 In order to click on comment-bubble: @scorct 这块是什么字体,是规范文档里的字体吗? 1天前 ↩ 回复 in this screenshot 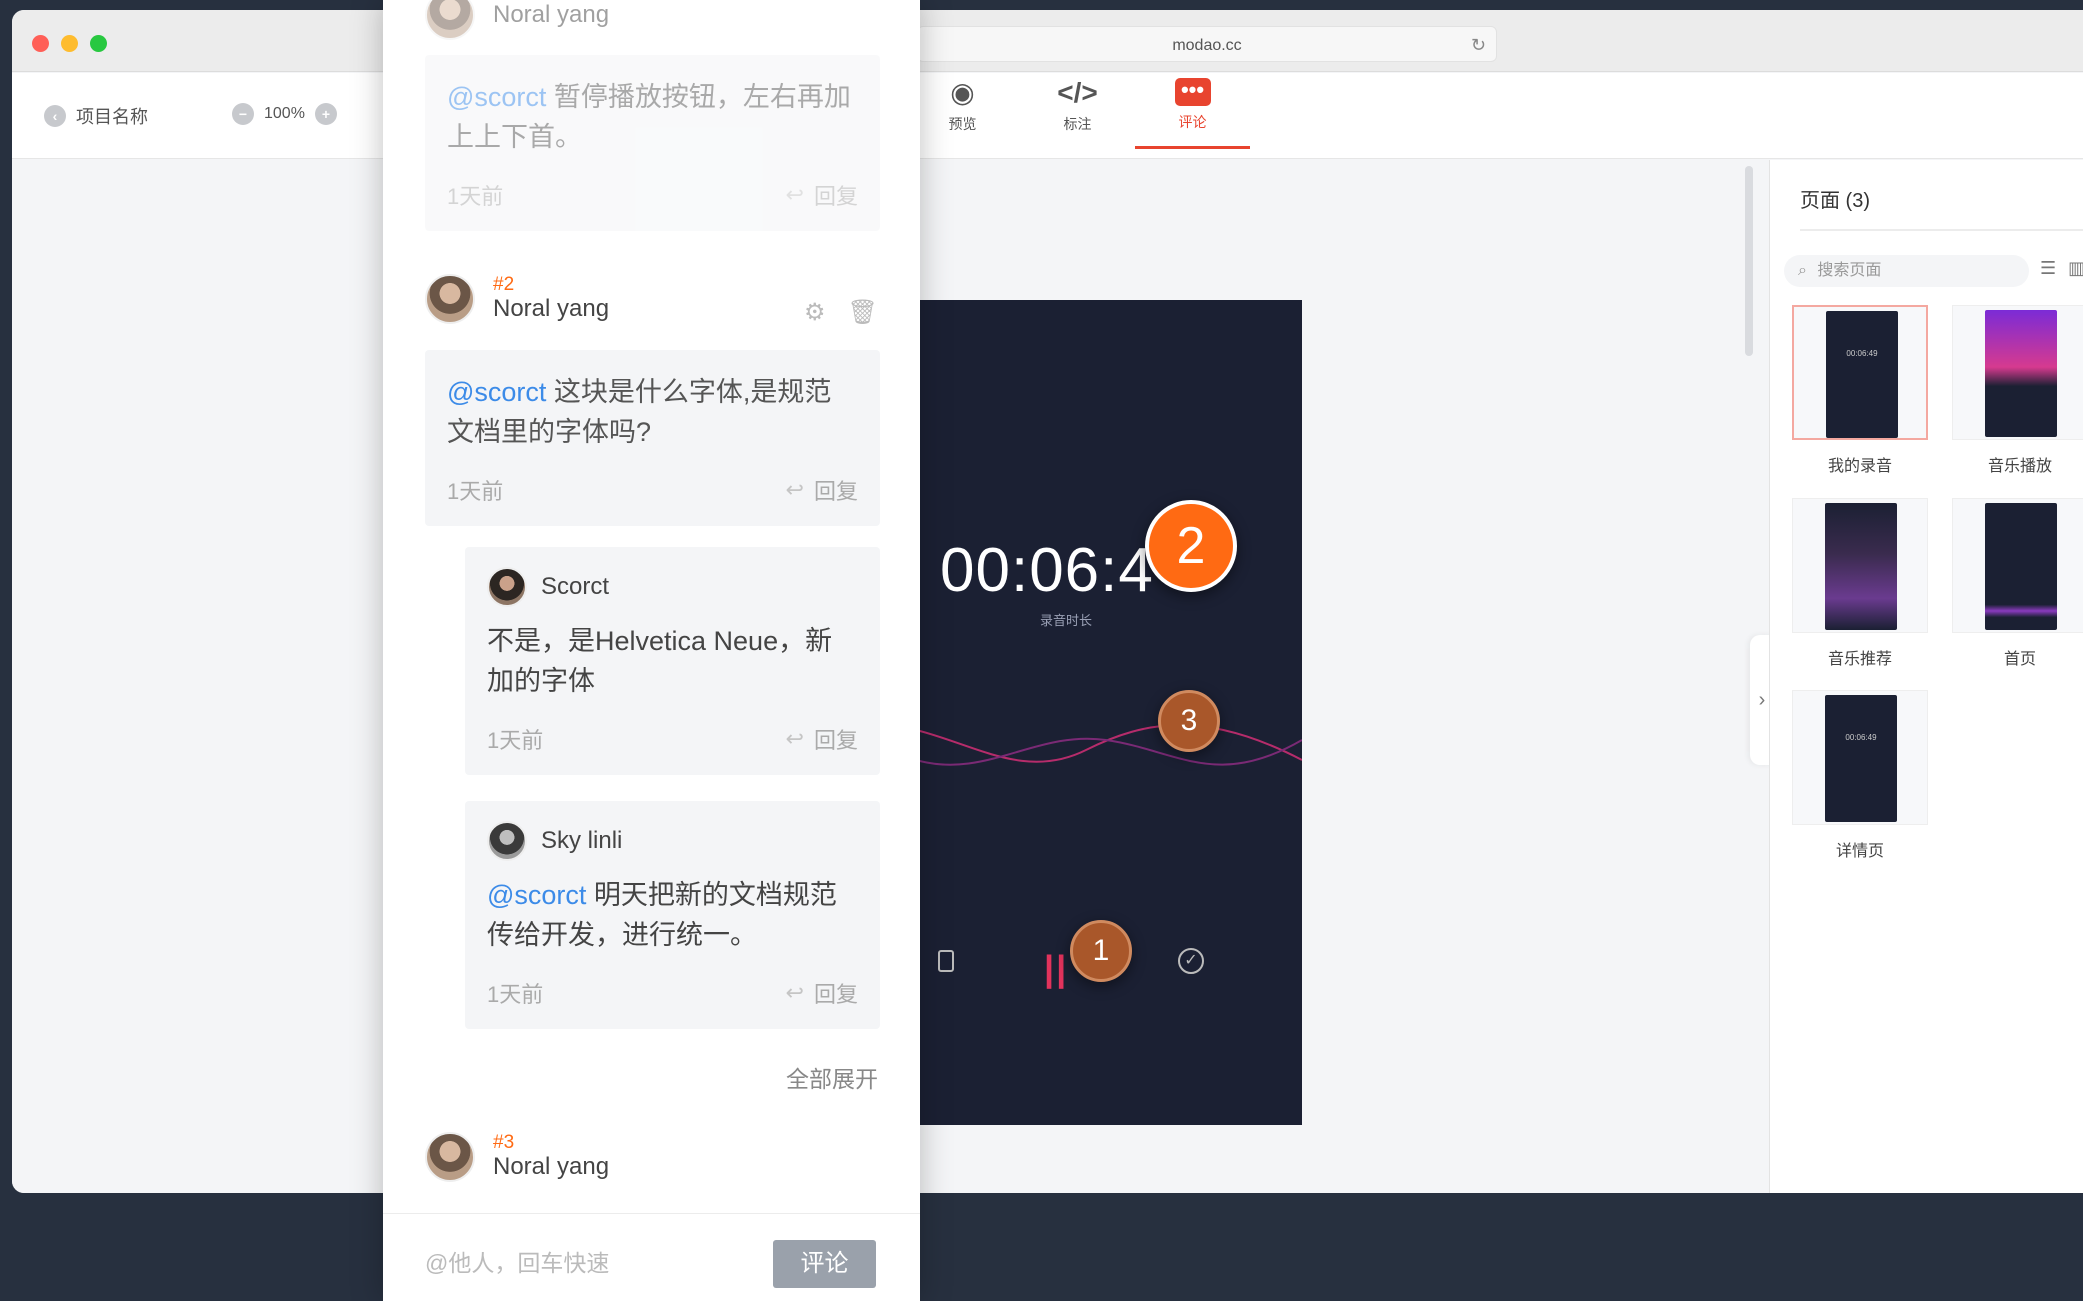, I will do `click(652, 438)`.